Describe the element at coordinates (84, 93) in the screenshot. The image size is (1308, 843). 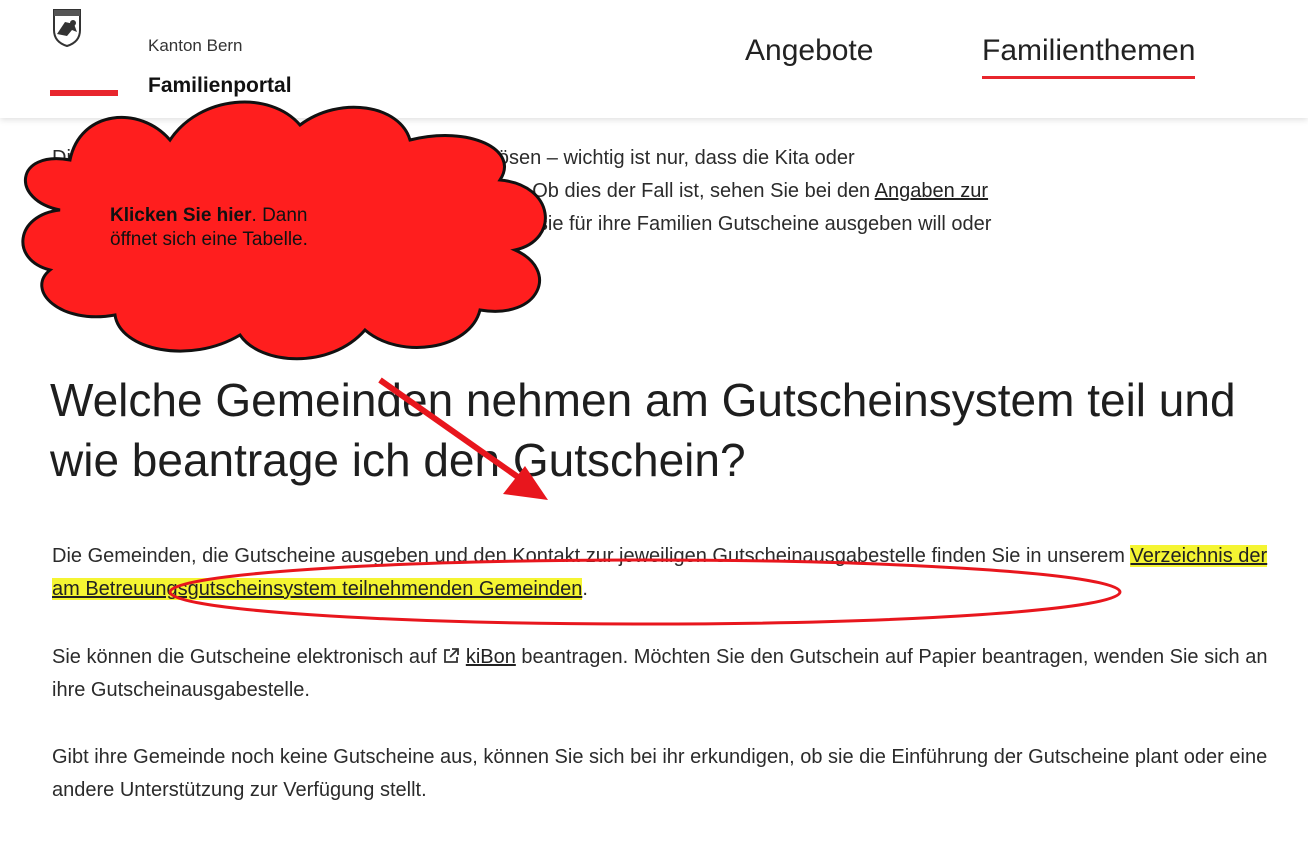
I see `brand-accent-bar` at that location.